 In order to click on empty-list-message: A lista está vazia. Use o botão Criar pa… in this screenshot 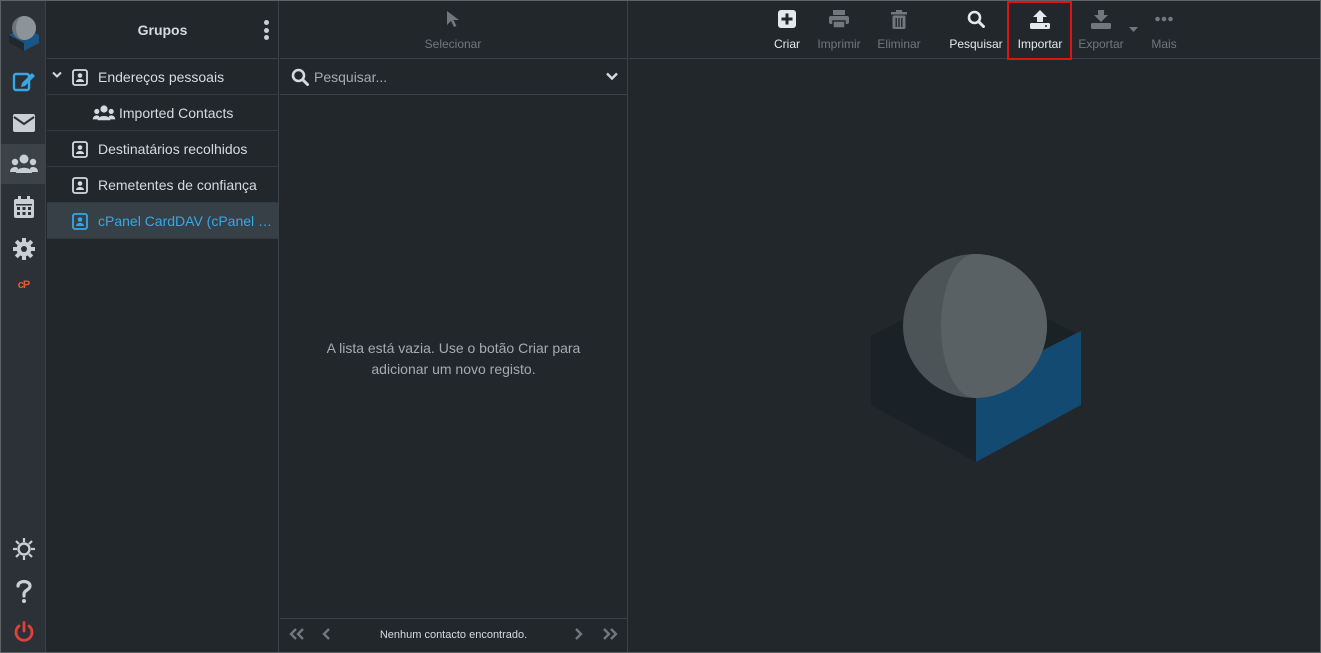, I will do `click(453, 358)`.